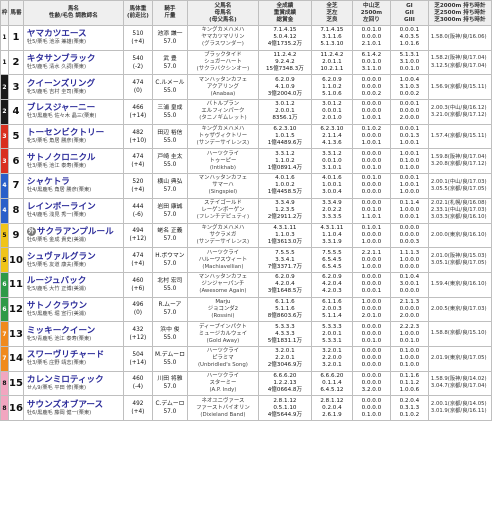 This screenshot has width=492, height=514. What do you see at coordinates (332, 301) in the screenshot?
I see `turf-all: 6.1.1.6` at bounding box center [332, 301].